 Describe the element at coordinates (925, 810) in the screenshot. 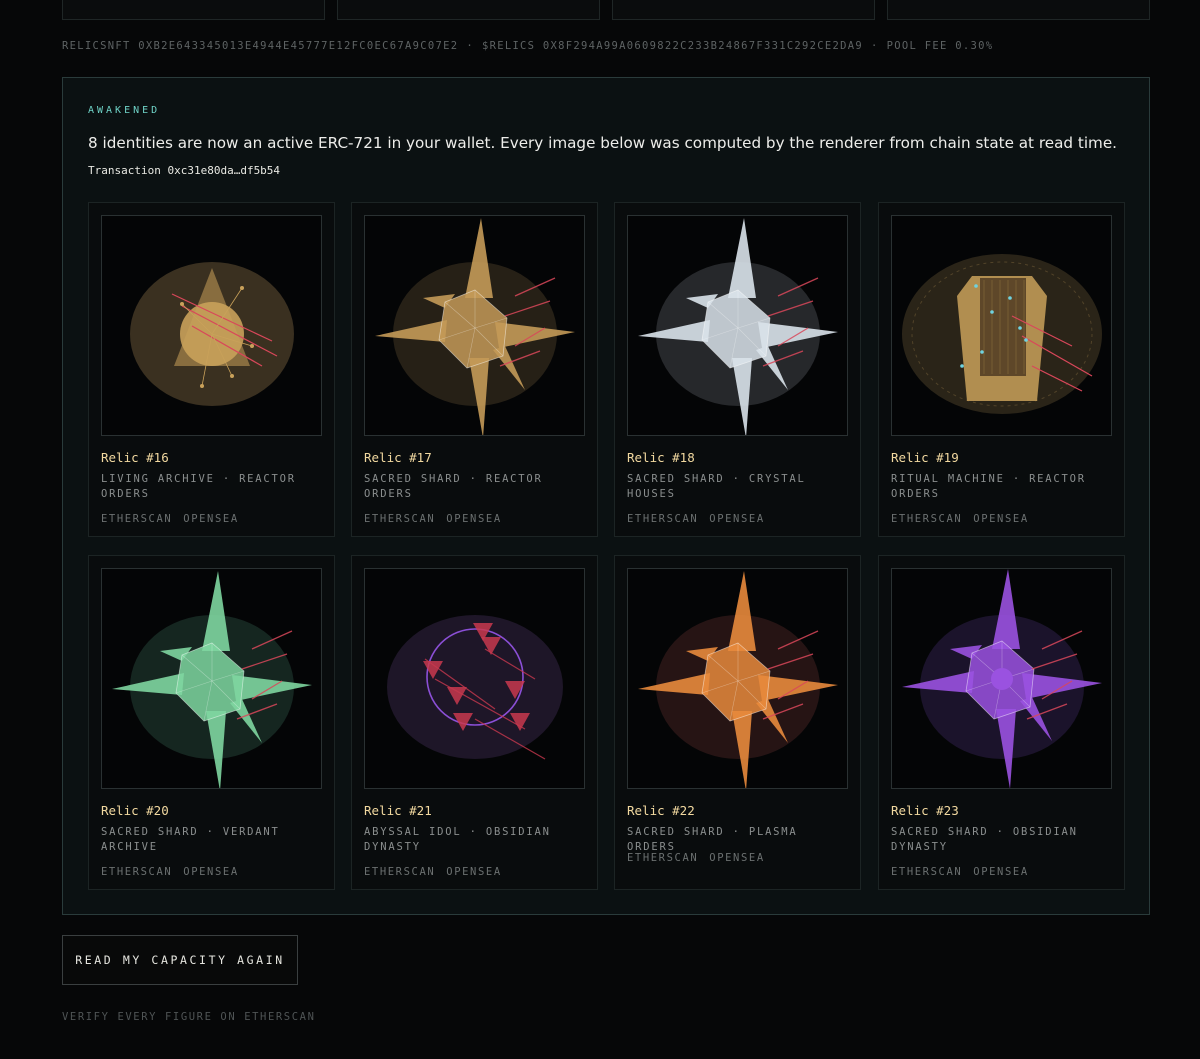

I see `relic-name: Relic #23` at that location.